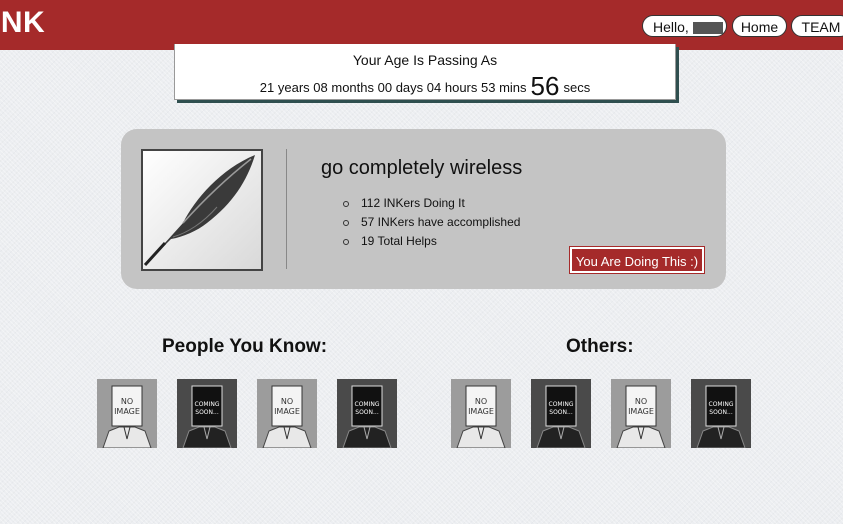 The width and height of the screenshot is (843, 524). Describe the element at coordinates (284, 87) in the screenshot. I see `age-years: 21 years` at that location.